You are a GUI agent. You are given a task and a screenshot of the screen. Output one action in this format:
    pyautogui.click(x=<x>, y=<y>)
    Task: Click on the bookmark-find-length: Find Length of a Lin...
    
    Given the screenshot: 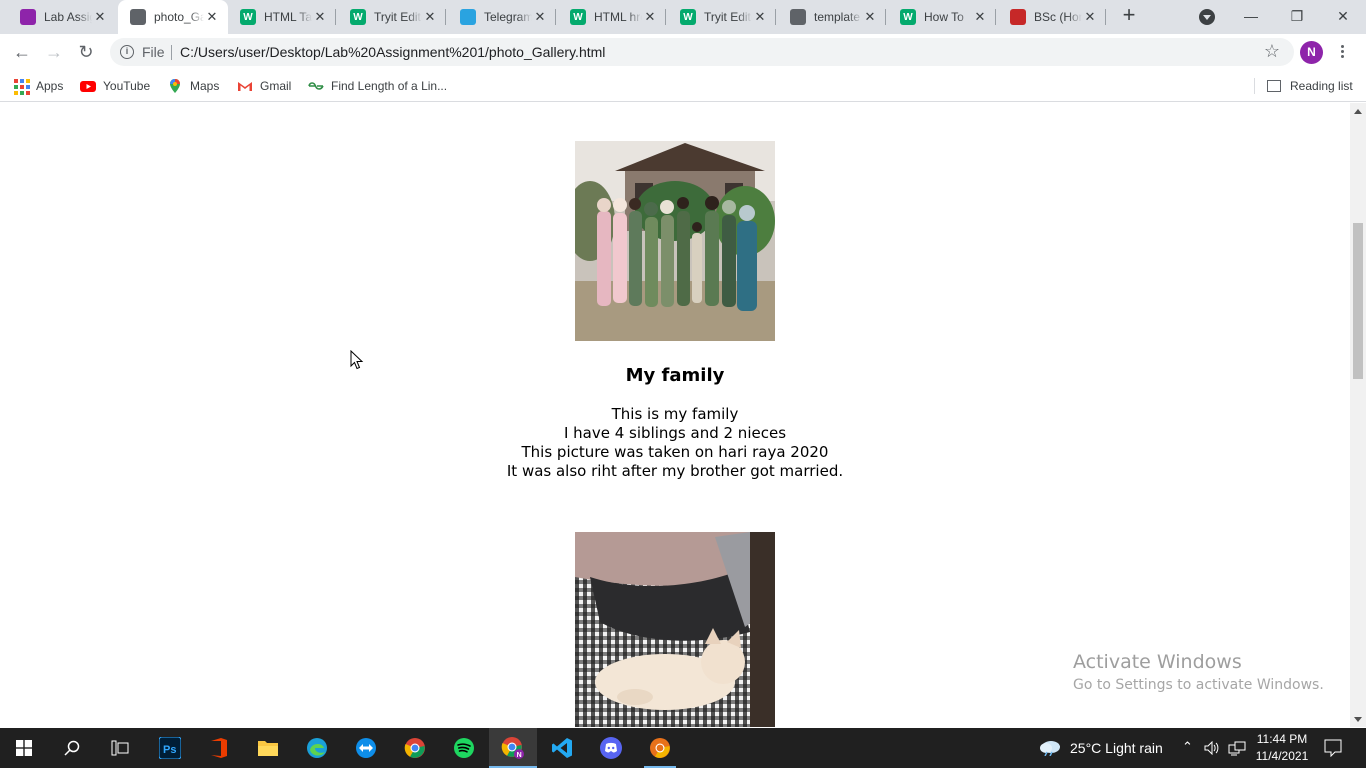 What is the action you would take?
    pyautogui.click(x=377, y=86)
    